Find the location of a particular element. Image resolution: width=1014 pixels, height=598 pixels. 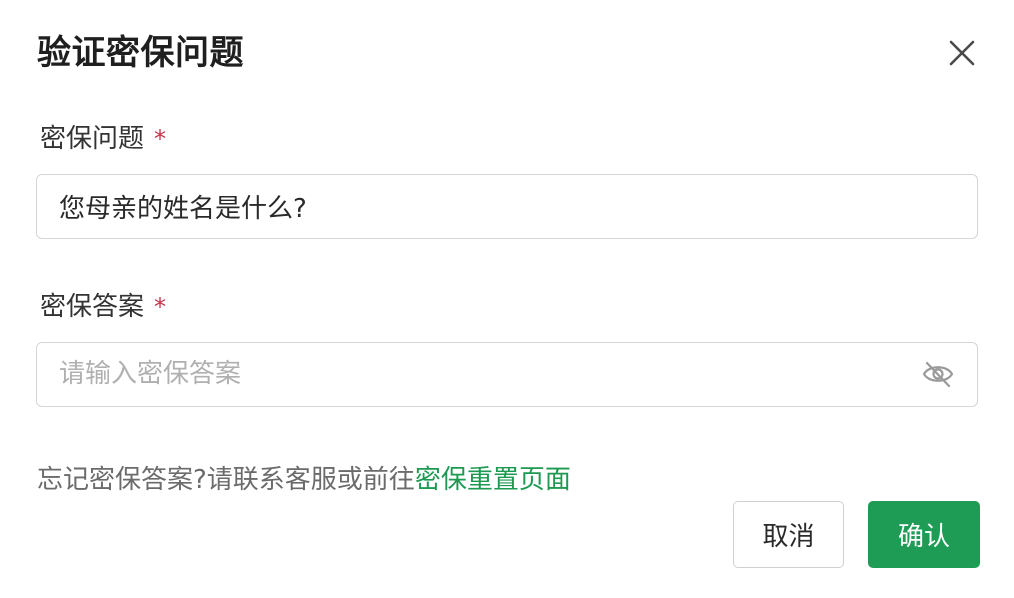

close-button is located at coordinates (962, 53).